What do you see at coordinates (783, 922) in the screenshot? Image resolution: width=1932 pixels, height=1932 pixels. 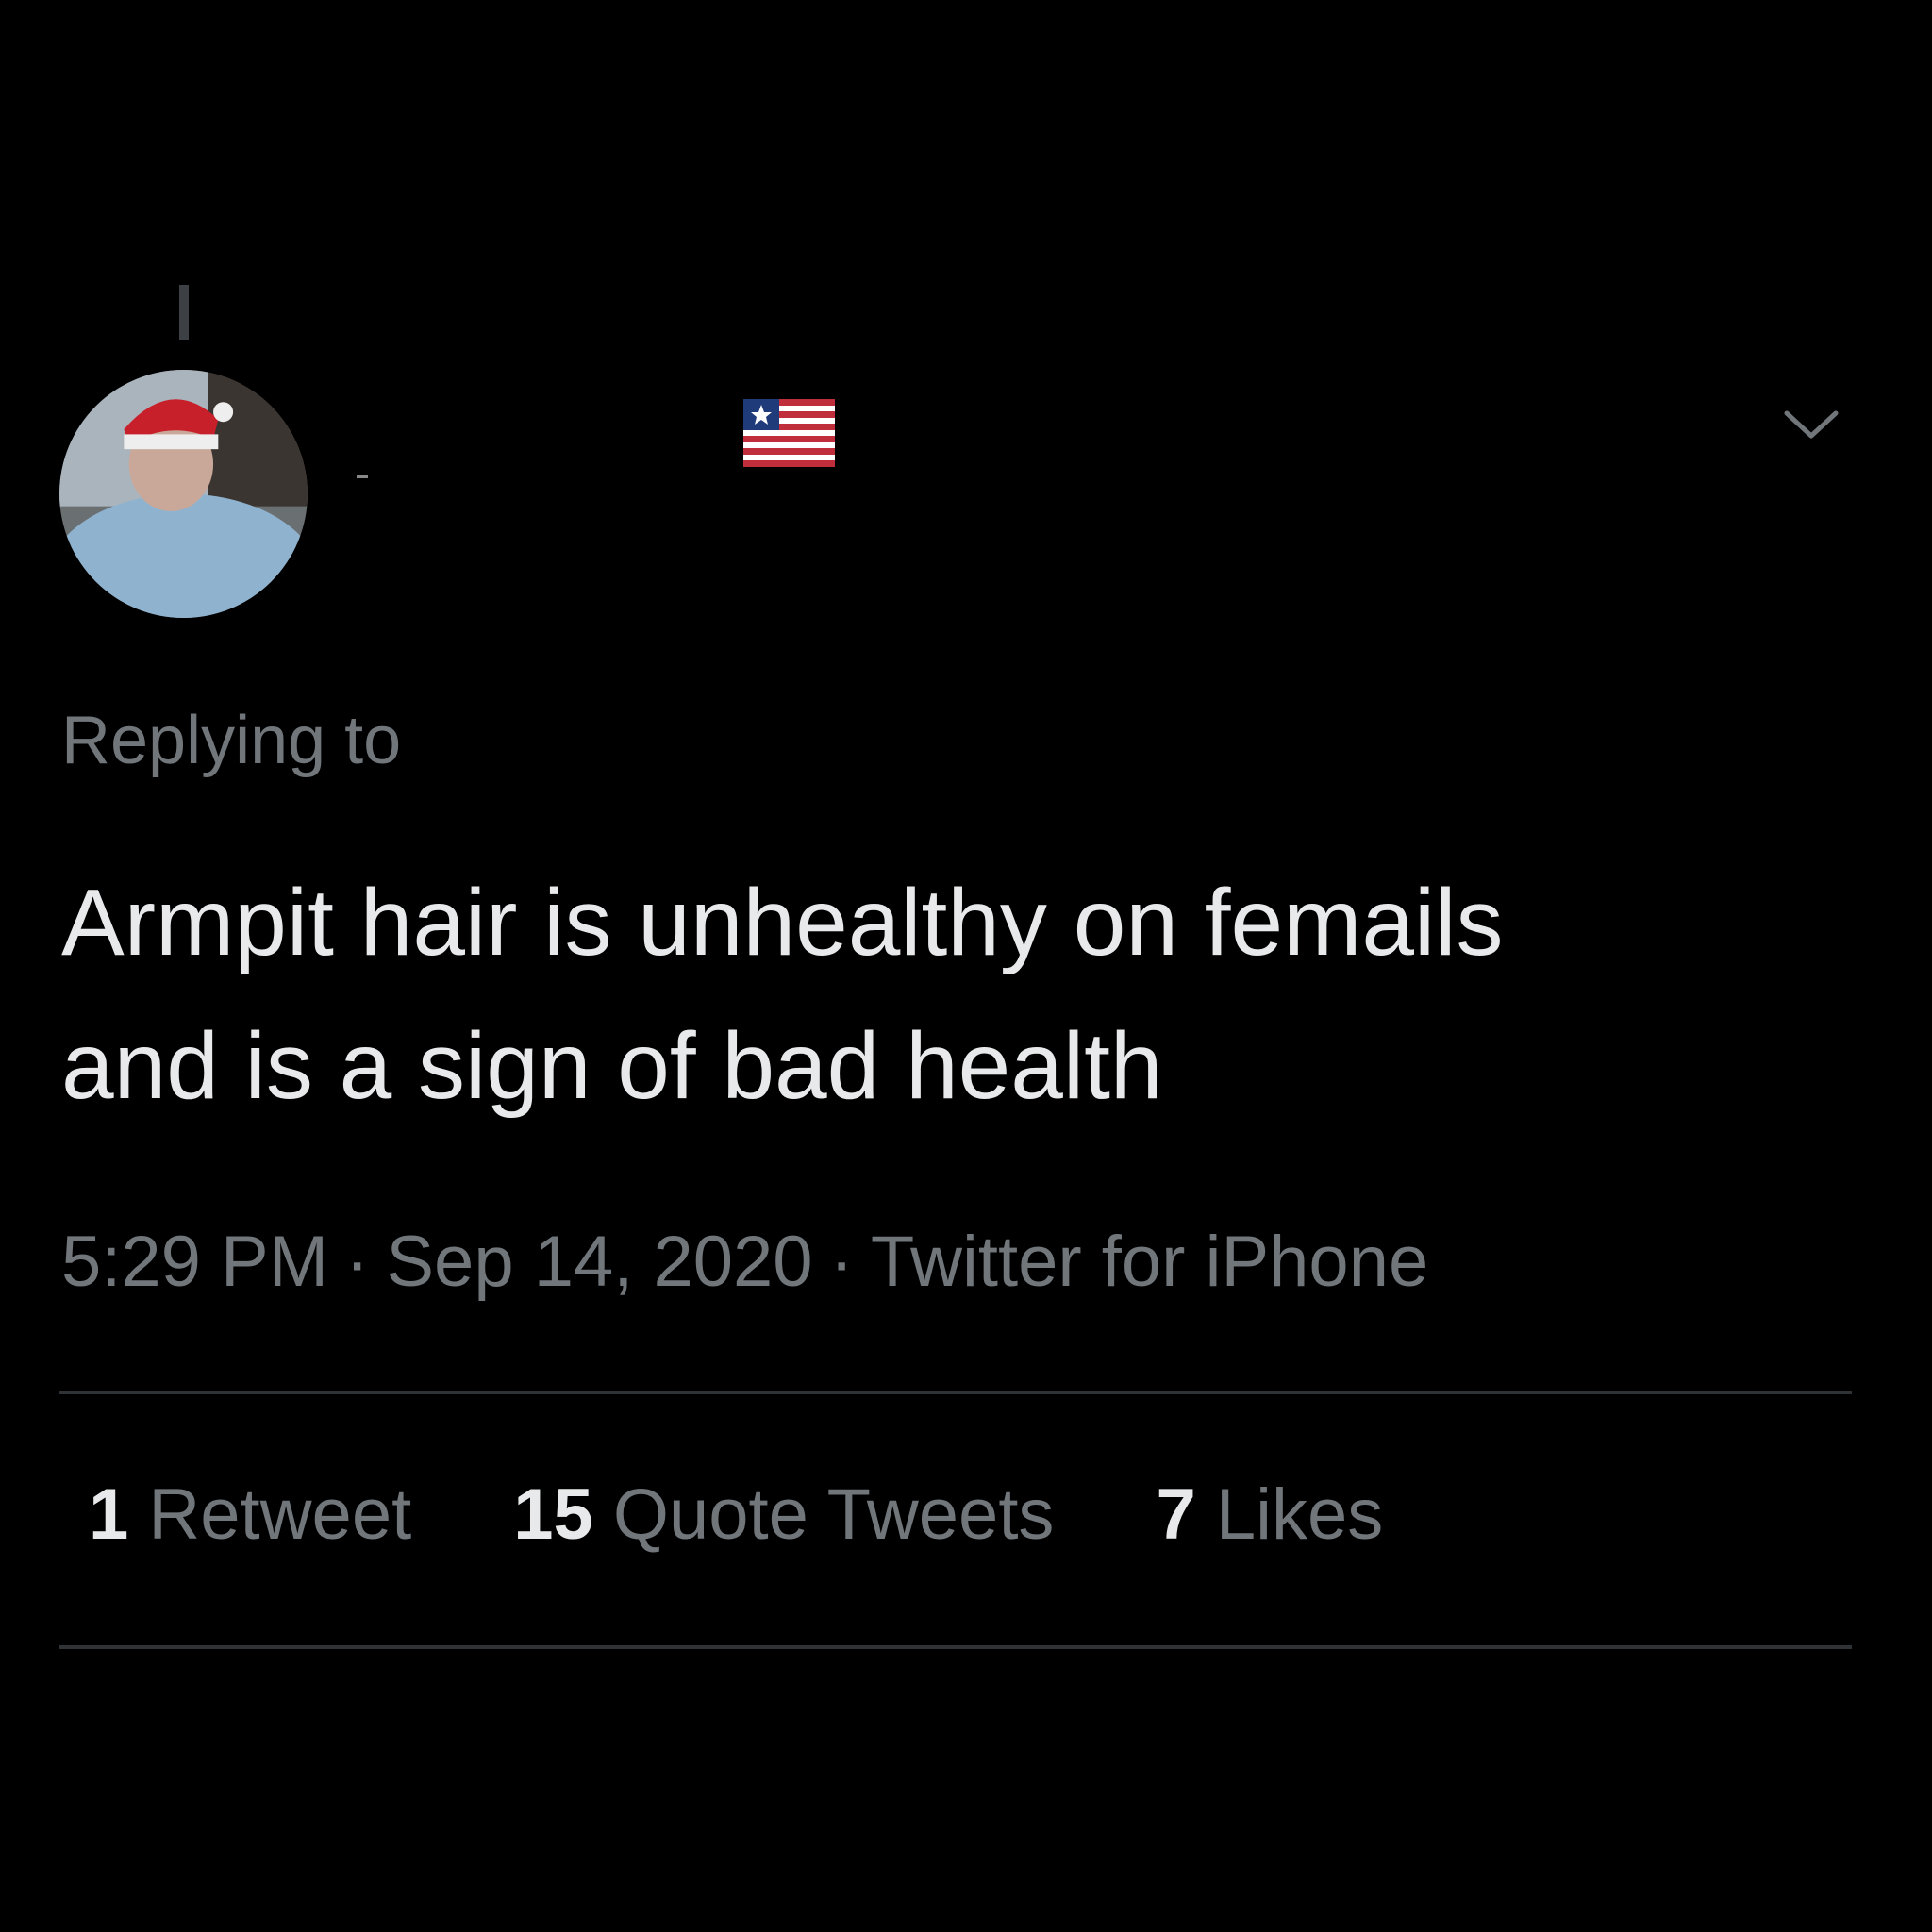 I see `tweet-text-line: Armpit hair is unhealthy on femails` at bounding box center [783, 922].